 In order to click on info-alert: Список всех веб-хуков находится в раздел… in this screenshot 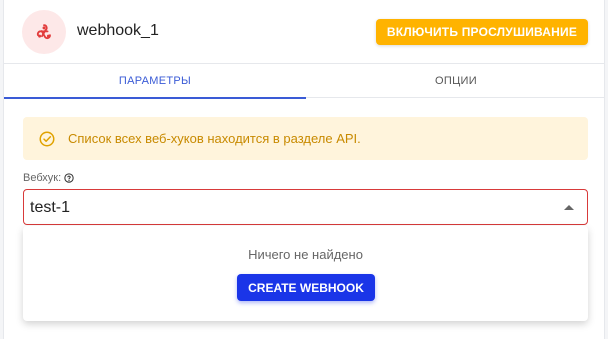, I will do `click(305, 138)`.